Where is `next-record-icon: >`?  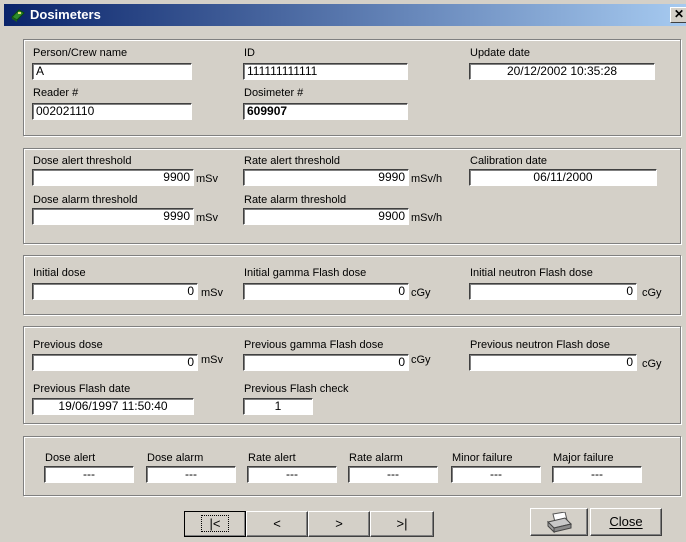
next-record-icon: > is located at coordinates (339, 523).